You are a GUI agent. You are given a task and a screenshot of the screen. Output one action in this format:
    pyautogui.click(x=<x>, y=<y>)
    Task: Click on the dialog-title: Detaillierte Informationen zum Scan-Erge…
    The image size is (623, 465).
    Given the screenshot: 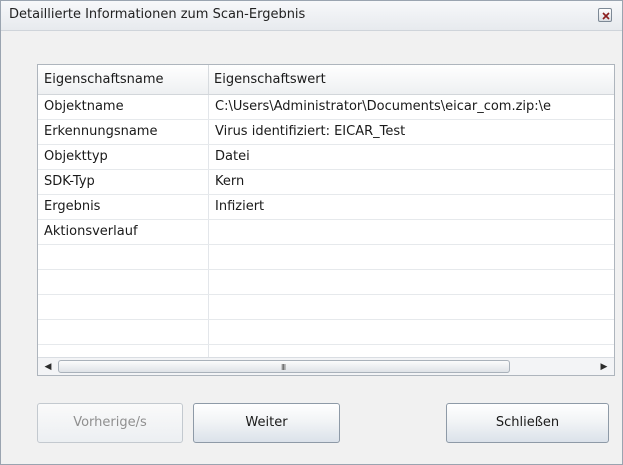 What is the action you would take?
    pyautogui.click(x=157, y=14)
    